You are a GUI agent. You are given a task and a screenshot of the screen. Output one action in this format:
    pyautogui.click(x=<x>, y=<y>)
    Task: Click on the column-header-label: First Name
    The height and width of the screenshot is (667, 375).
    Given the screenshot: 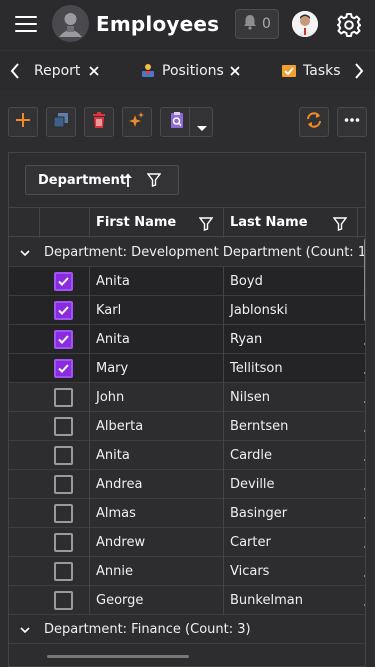 What is the action you would take?
    pyautogui.click(x=136, y=222)
    